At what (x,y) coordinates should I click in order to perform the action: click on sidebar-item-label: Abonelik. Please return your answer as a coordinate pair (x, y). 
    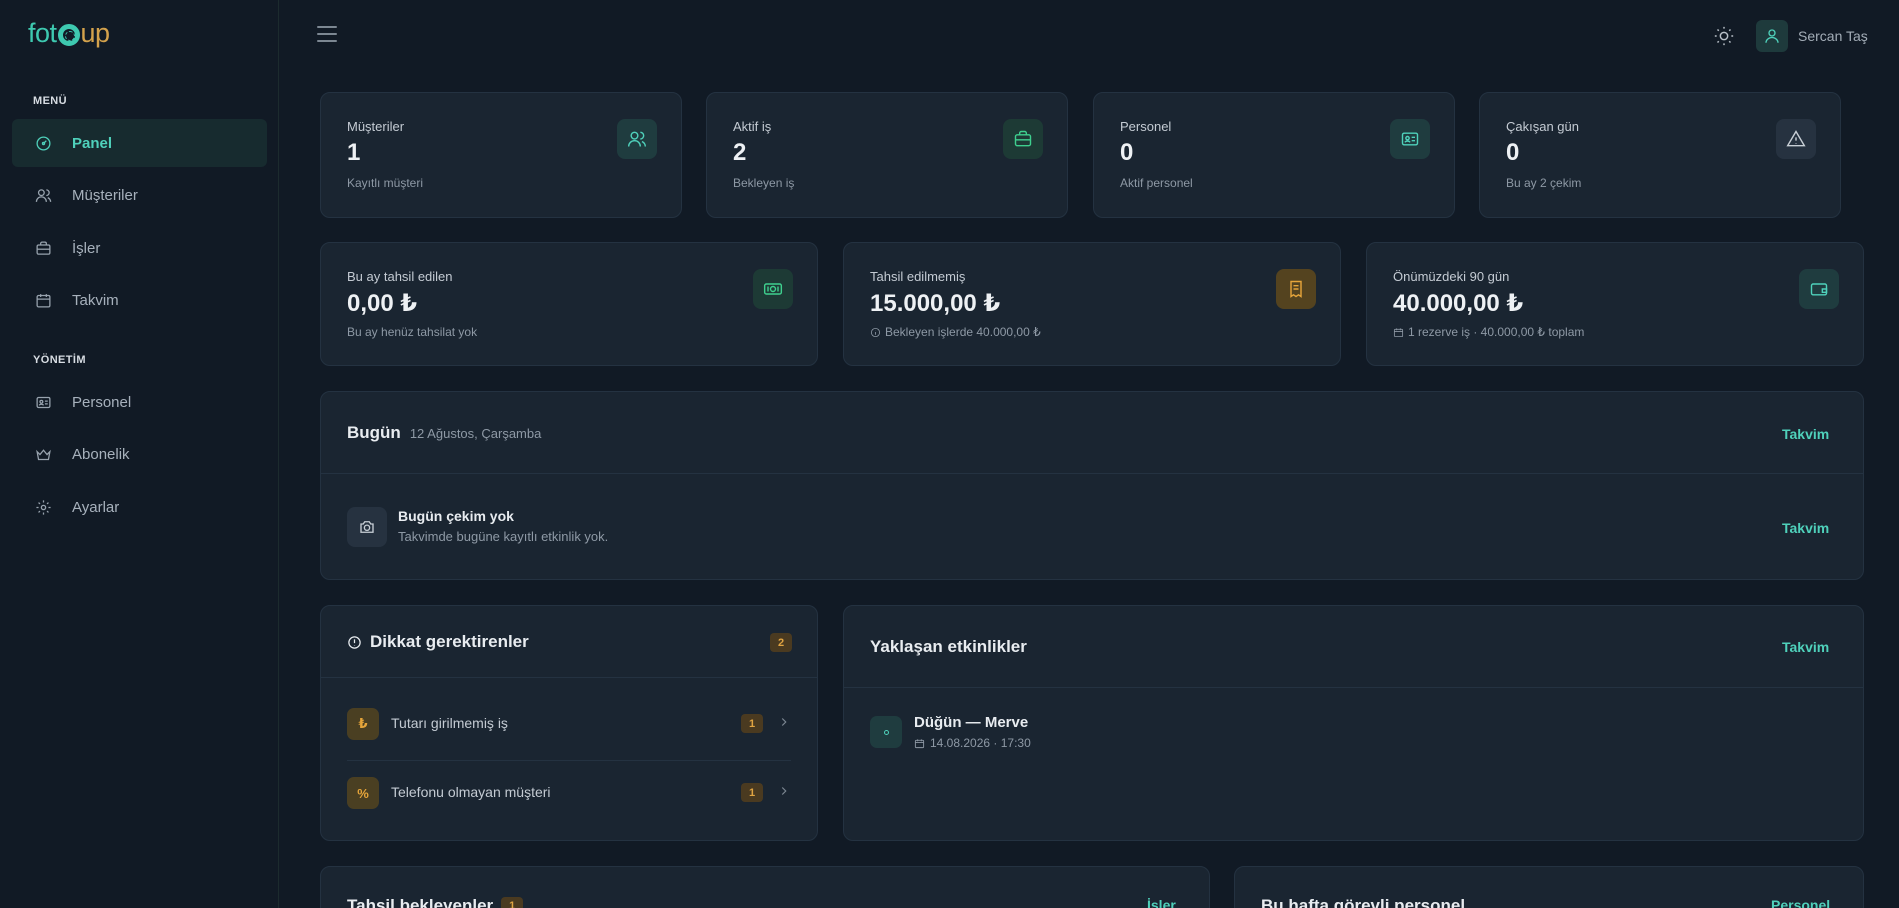
    Looking at the image, I should click on (101, 454).